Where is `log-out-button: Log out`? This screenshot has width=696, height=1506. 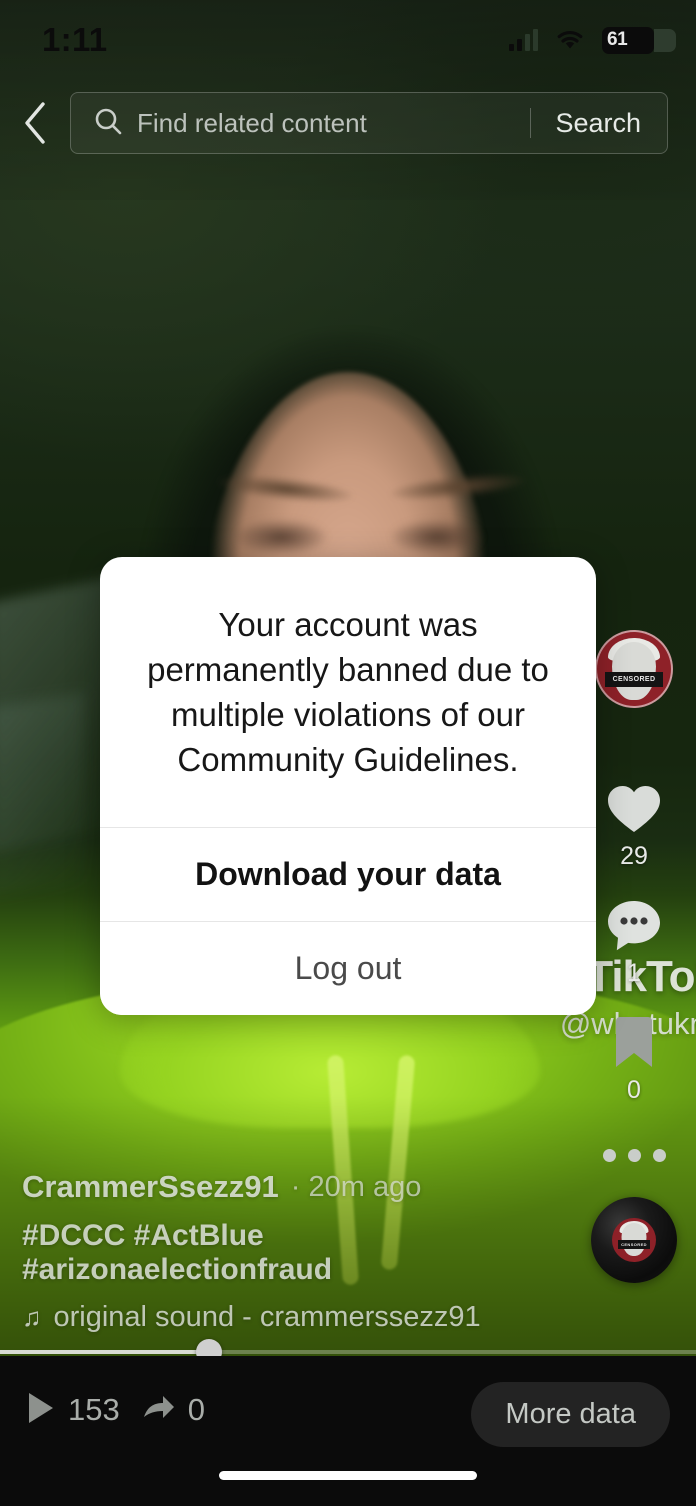 log-out-button: Log out is located at coordinates (348, 968).